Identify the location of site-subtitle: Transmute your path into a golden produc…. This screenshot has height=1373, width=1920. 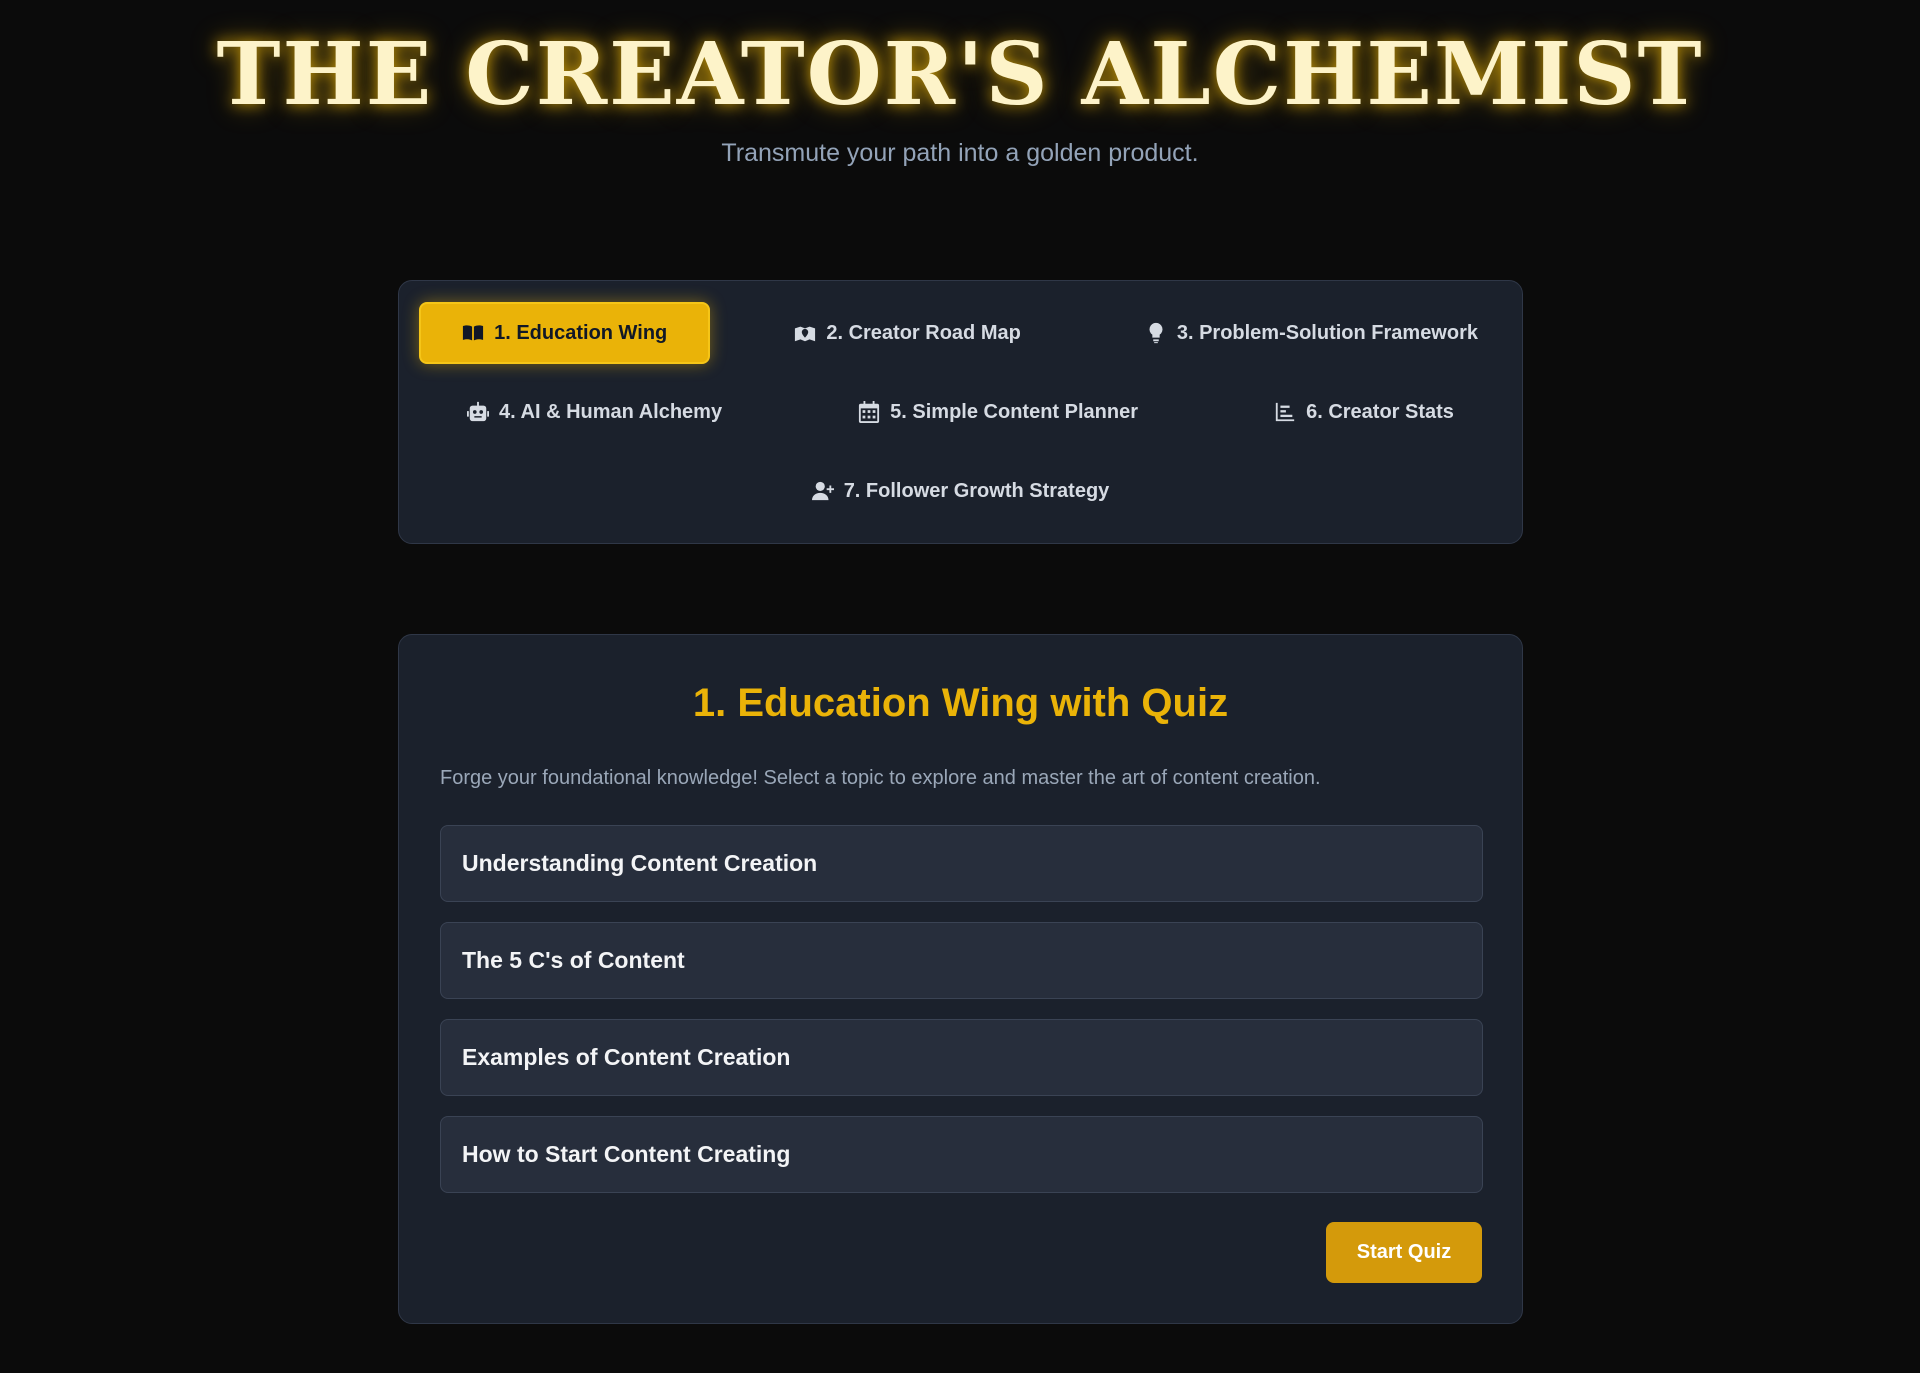
(960, 152).